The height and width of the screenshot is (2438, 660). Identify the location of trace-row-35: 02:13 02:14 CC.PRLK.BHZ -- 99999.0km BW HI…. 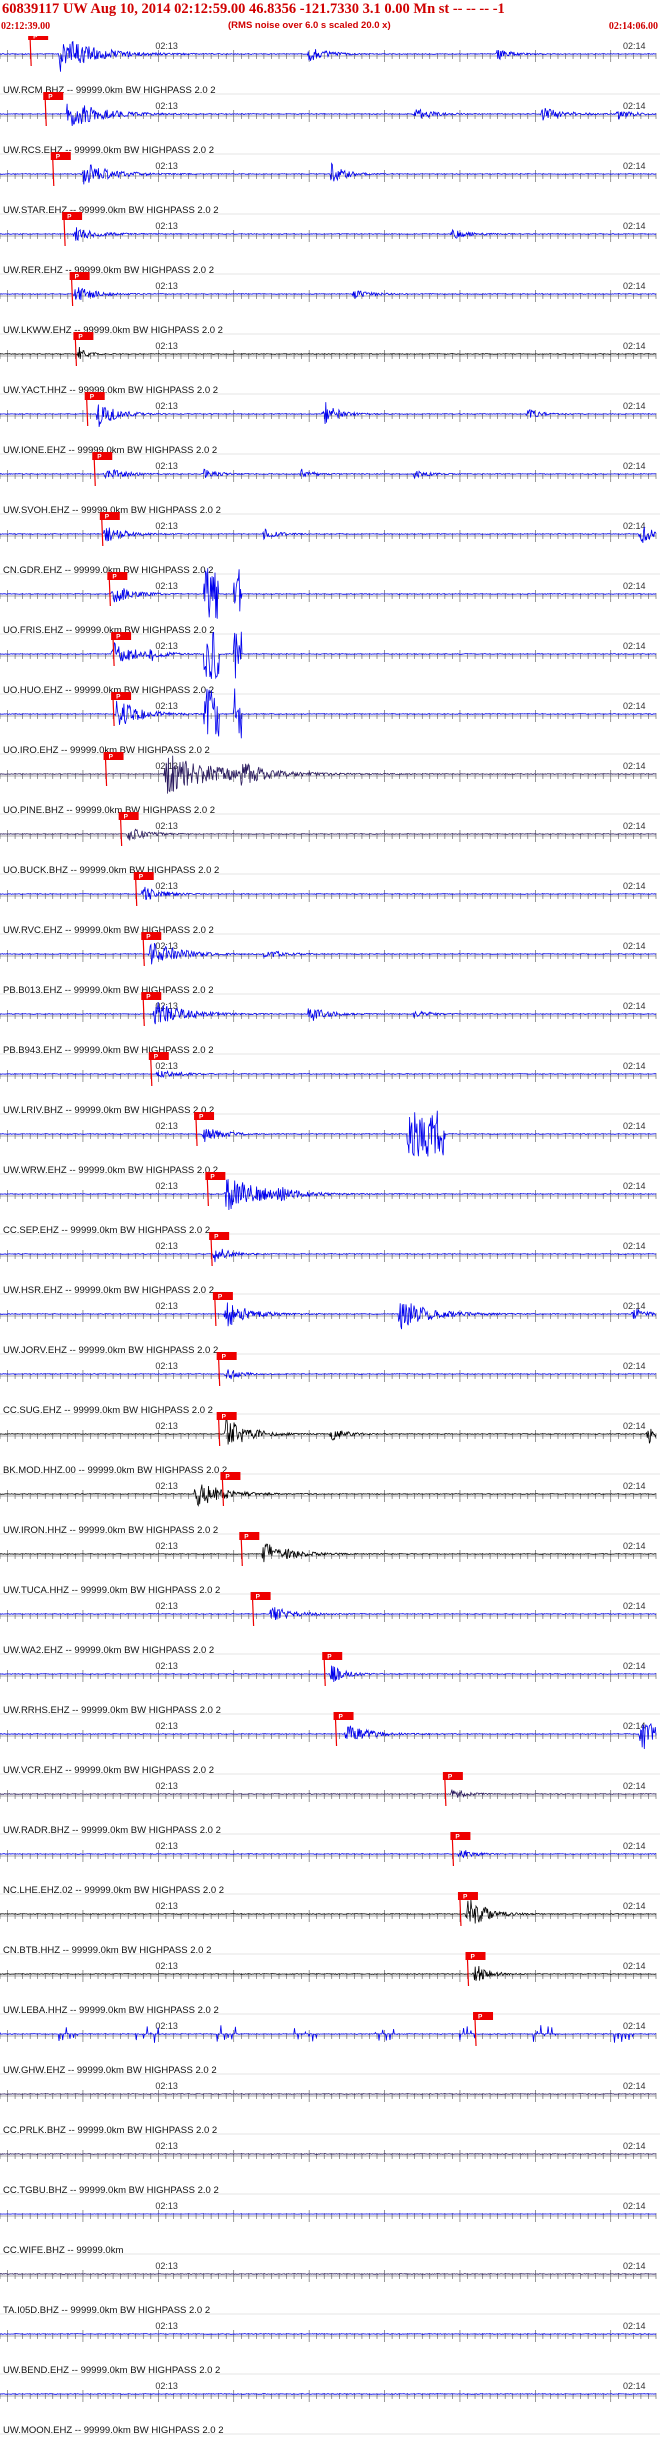
(330, 2108).